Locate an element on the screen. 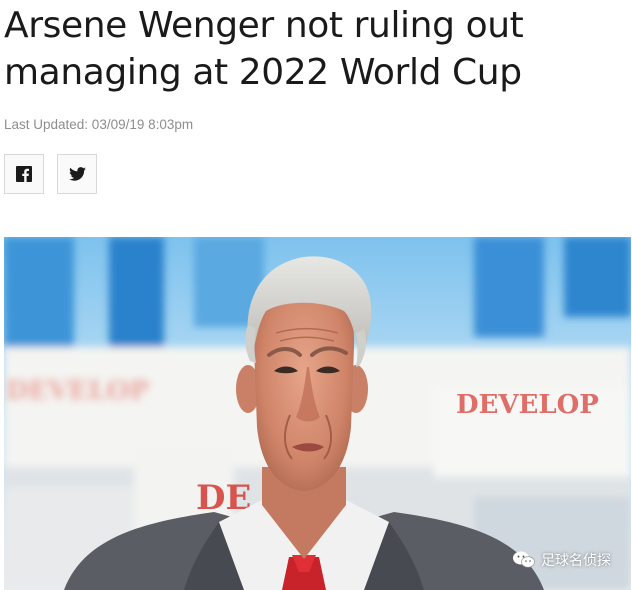 The height and width of the screenshot is (590, 632). headline-line-2: managing at 2022 World Cup is located at coordinates (263, 72).